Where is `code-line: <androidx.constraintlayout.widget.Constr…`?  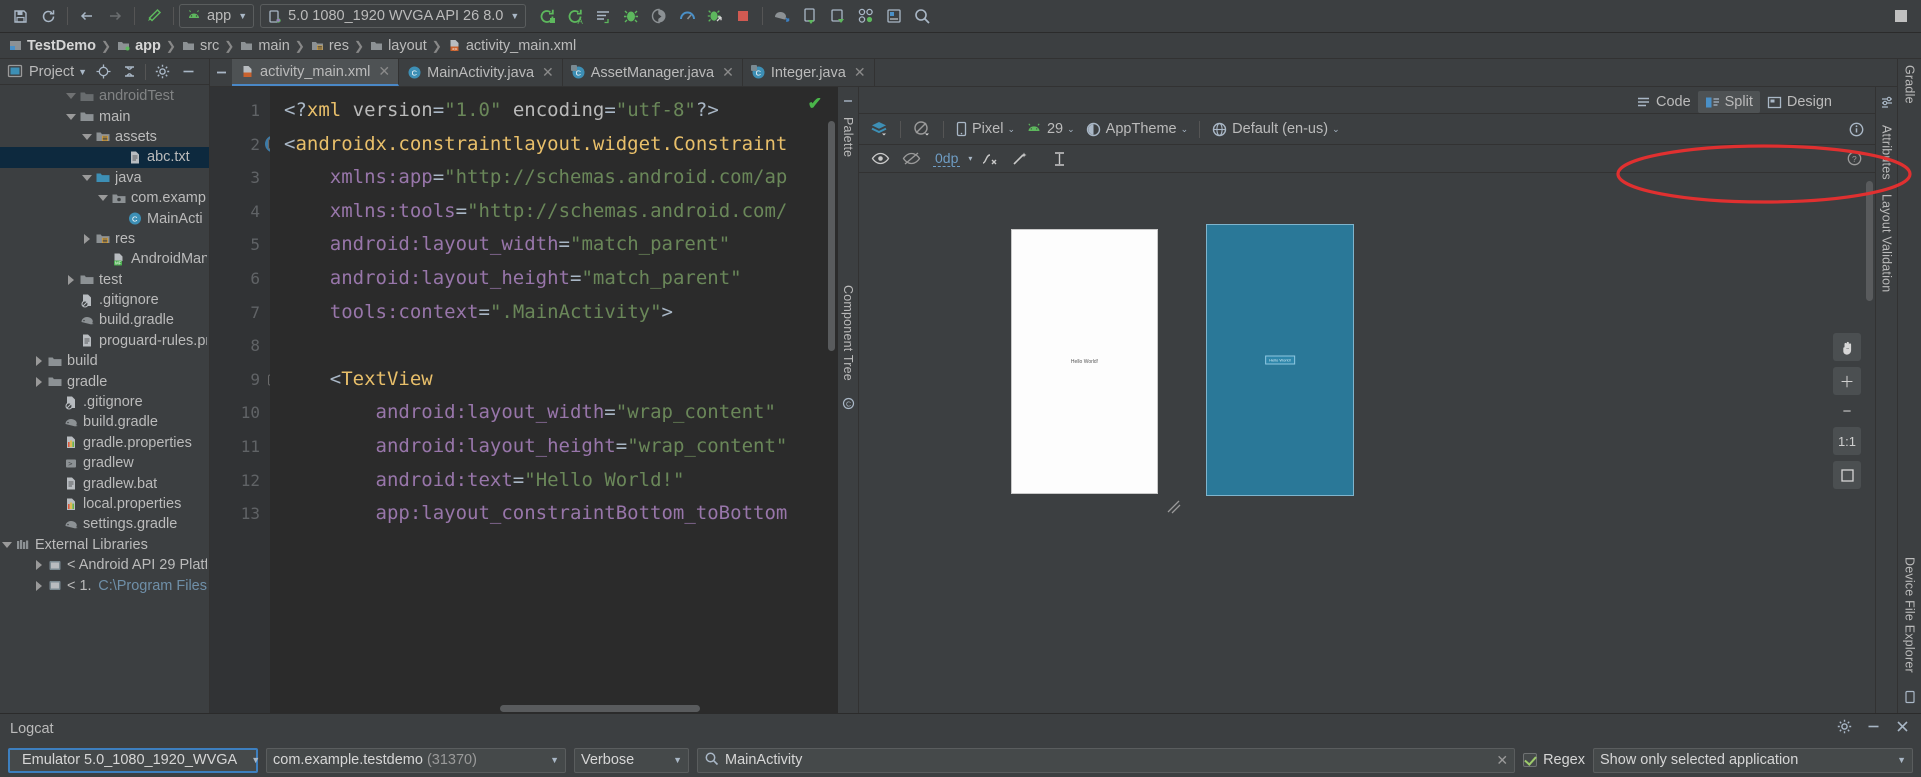
code-line: <androidx.constraintlayout.widget.Constr… is located at coordinates (554, 145).